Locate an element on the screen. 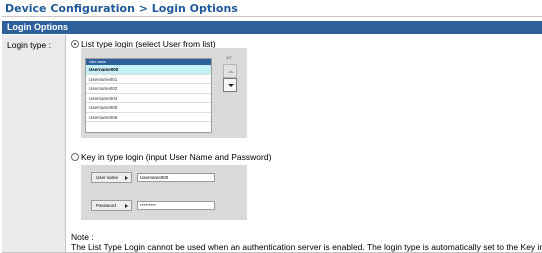 The image size is (542, 253). page-indicator: 1/7 is located at coordinates (229, 57).